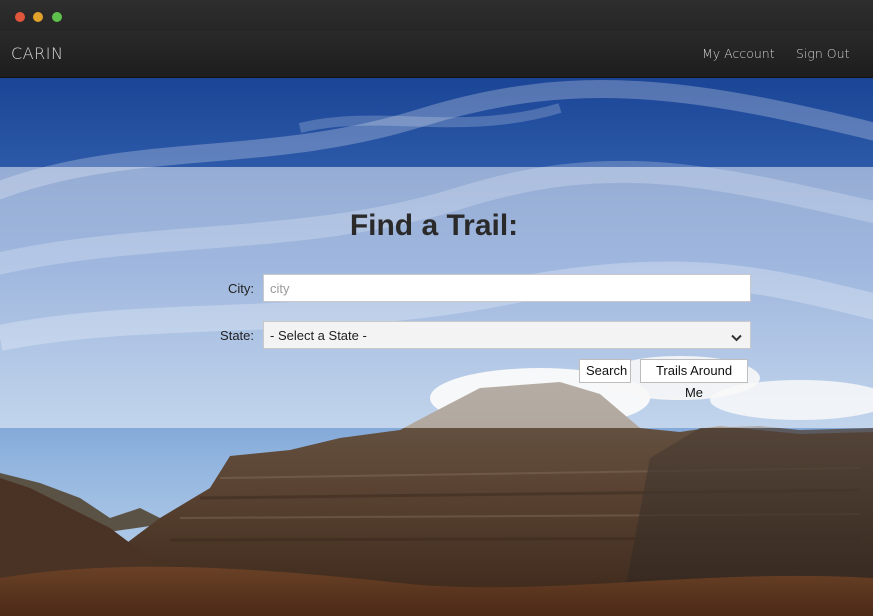  I want to click on sign-out-link: Sign Out, so click(822, 53).